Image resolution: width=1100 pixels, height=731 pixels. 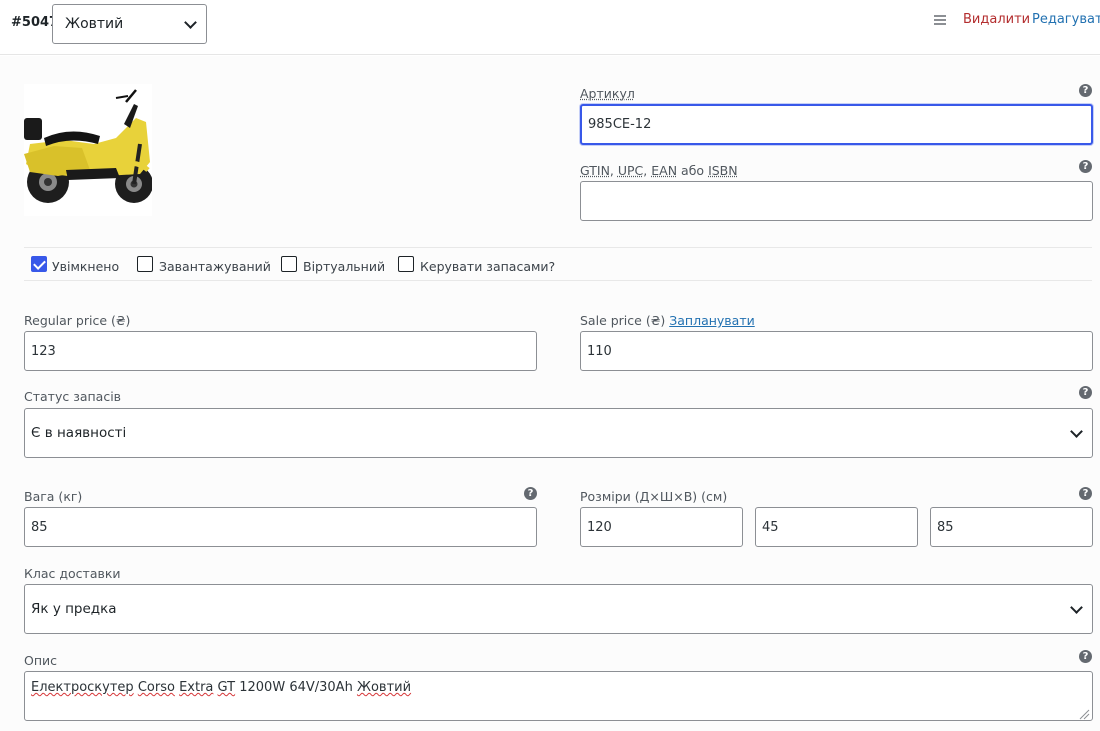 What do you see at coordinates (770, 527) in the screenshot?
I see `width-value: 45` at bounding box center [770, 527].